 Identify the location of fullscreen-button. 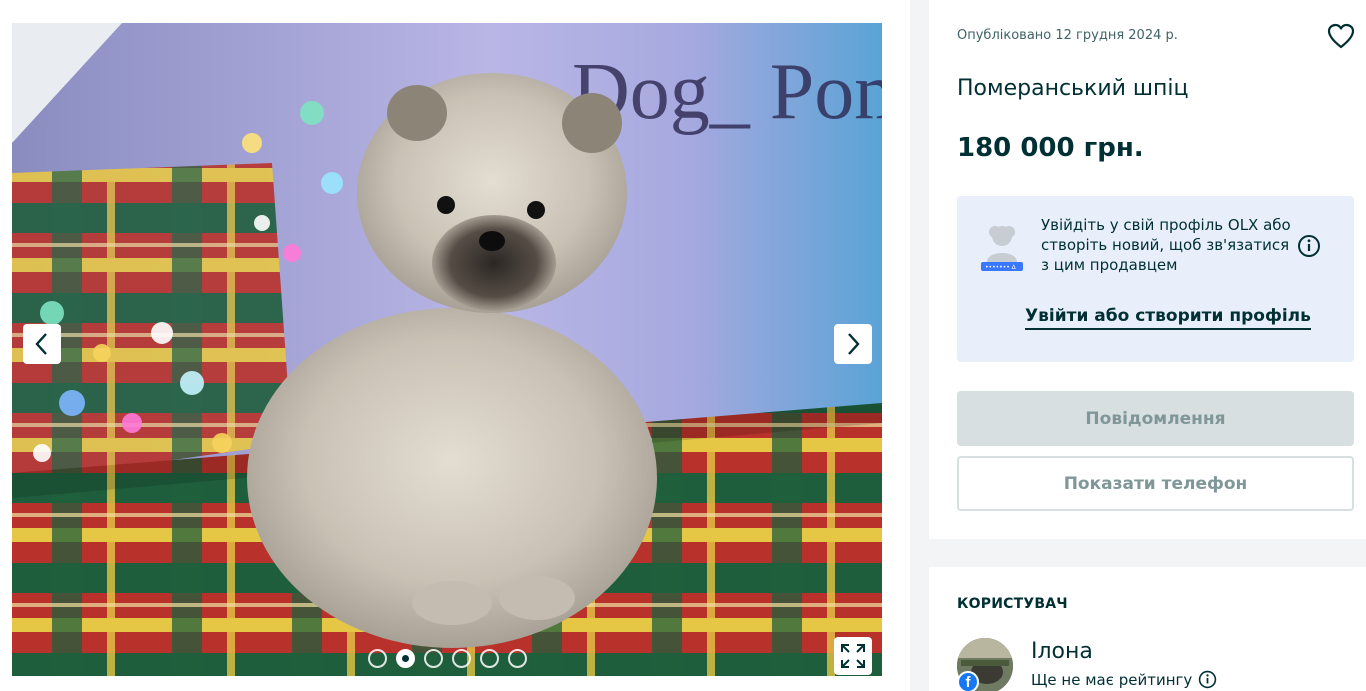
(853, 656).